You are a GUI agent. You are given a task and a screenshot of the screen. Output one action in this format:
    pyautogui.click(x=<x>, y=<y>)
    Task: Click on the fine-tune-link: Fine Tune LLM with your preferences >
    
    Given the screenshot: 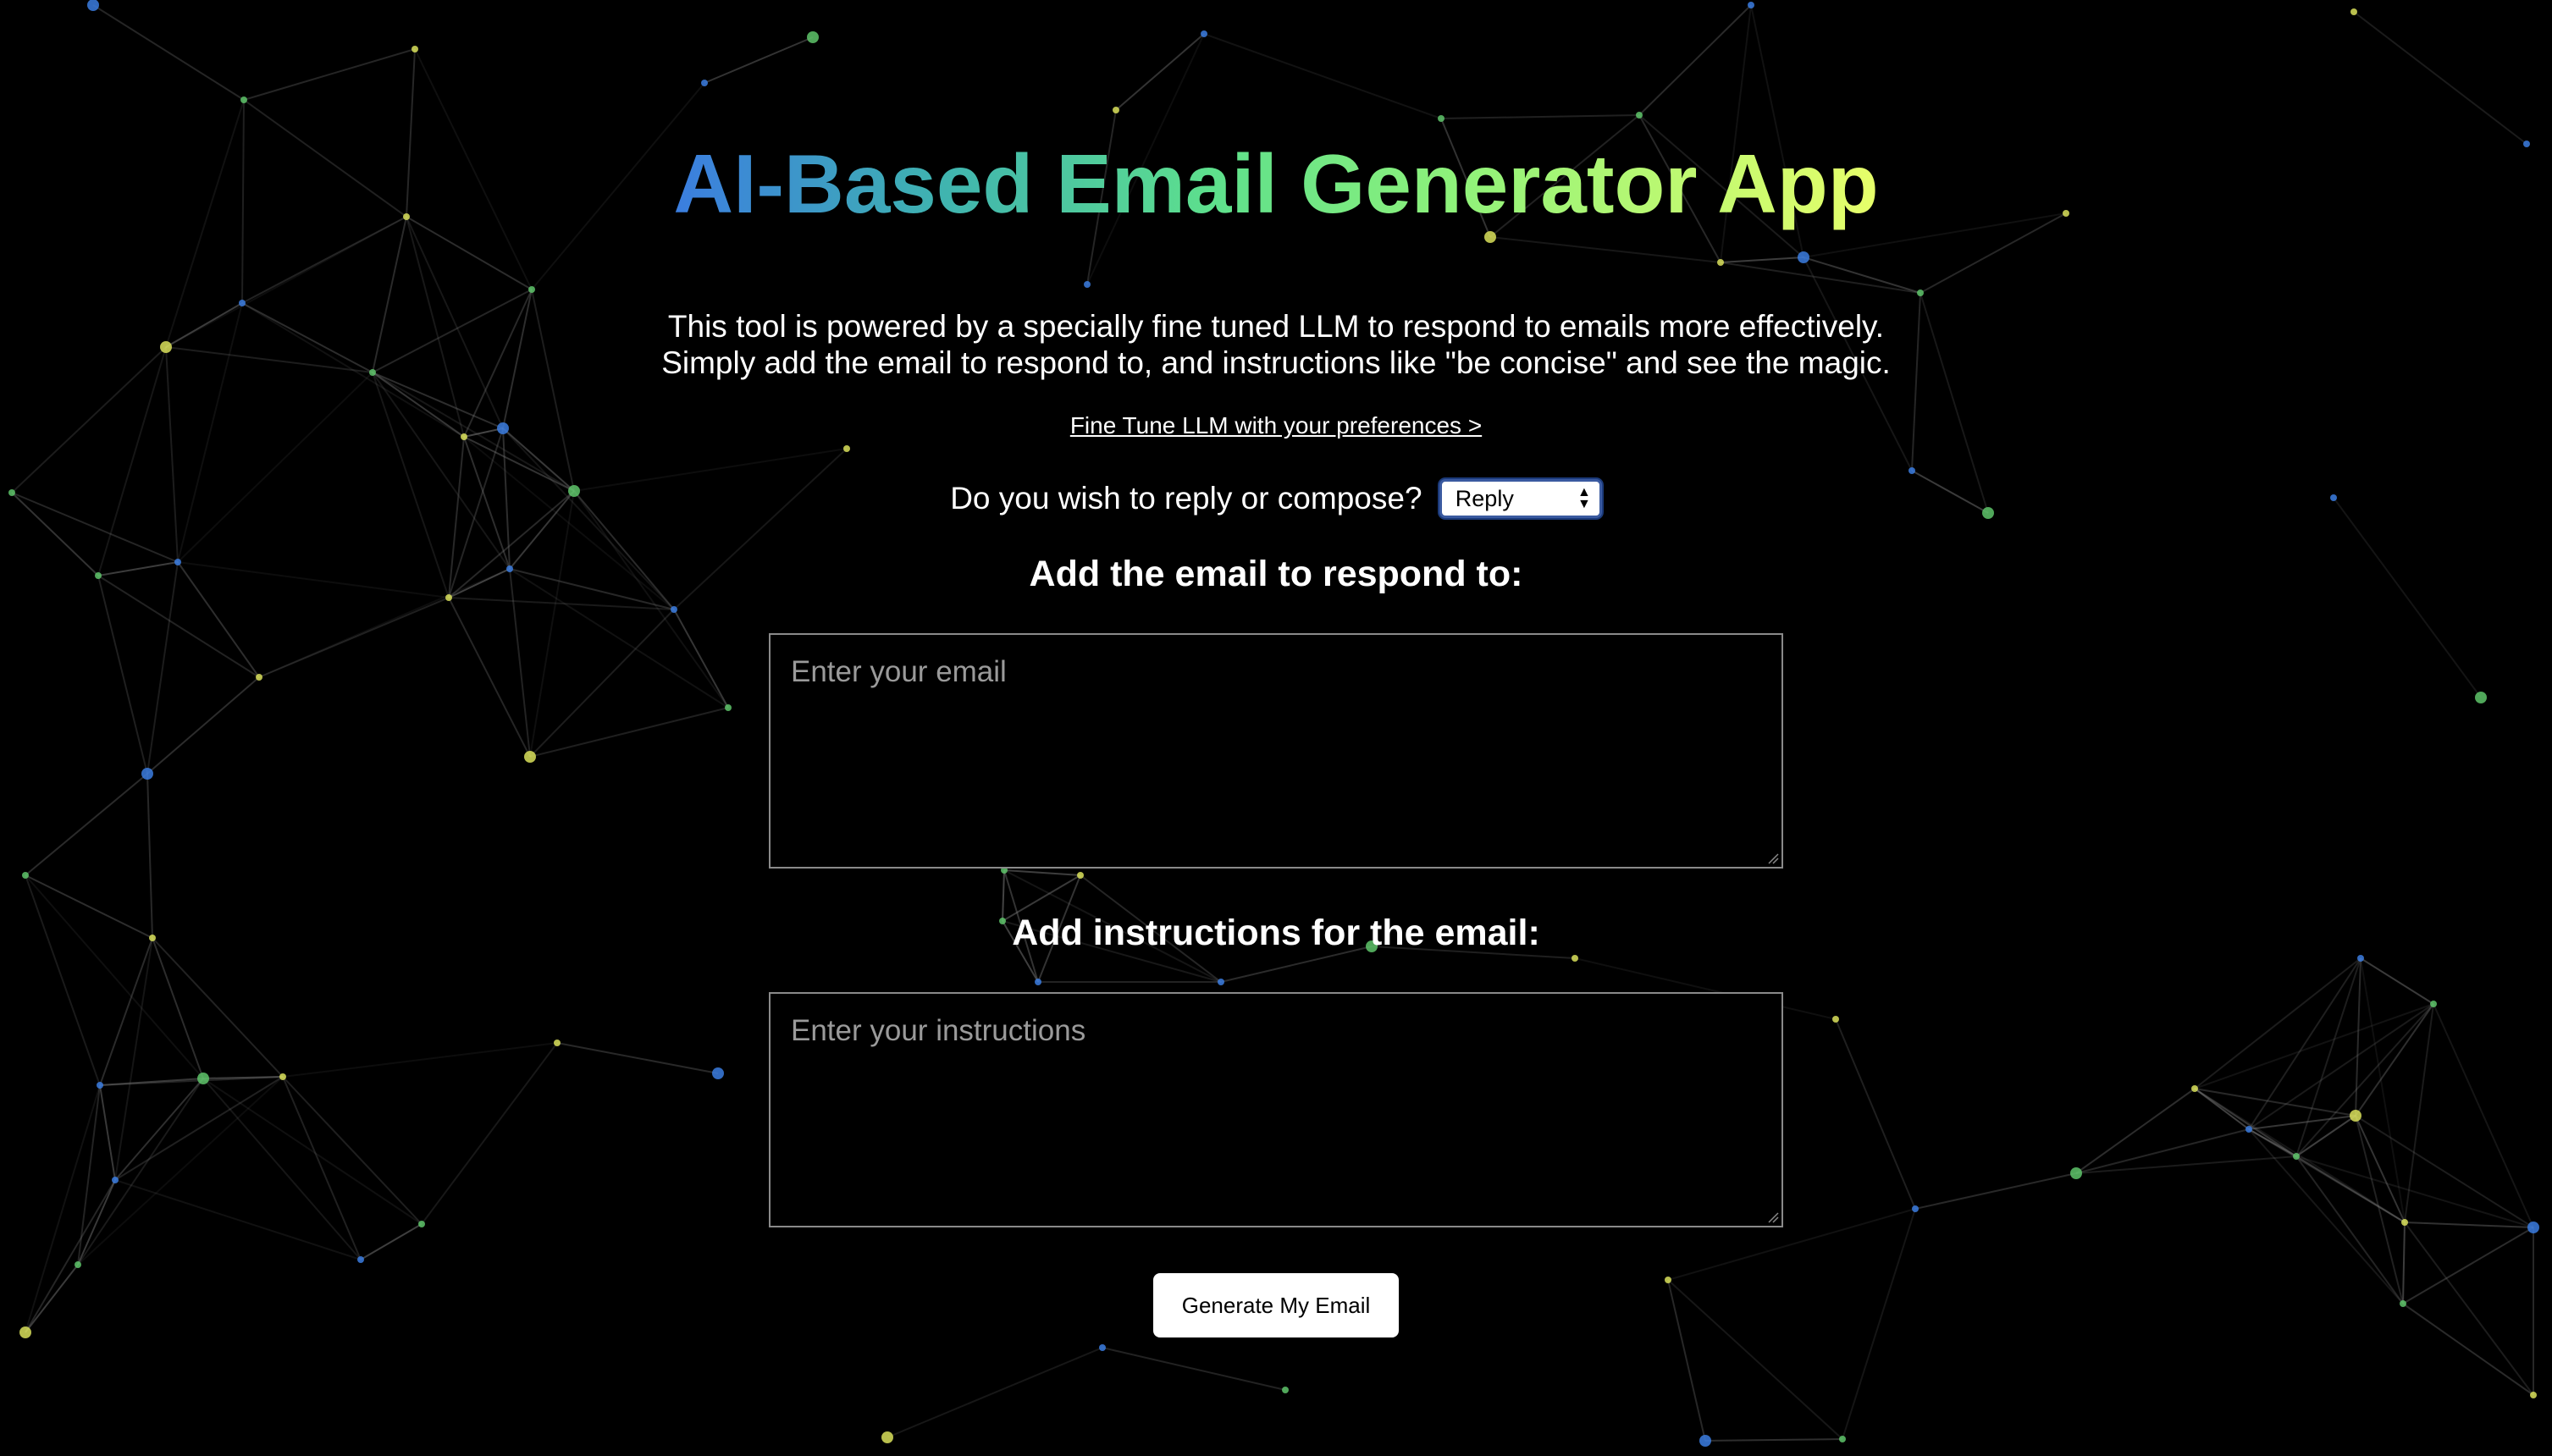 What is the action you would take?
    pyautogui.click(x=1276, y=425)
    